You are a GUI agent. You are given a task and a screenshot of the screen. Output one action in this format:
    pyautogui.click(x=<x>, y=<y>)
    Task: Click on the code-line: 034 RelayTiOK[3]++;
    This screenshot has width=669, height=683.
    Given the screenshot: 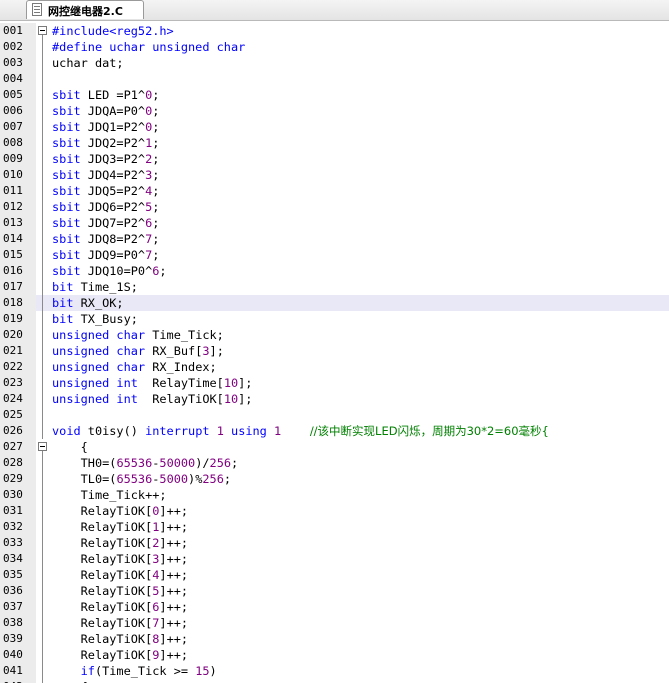 What is the action you would take?
    pyautogui.click(x=334, y=559)
    